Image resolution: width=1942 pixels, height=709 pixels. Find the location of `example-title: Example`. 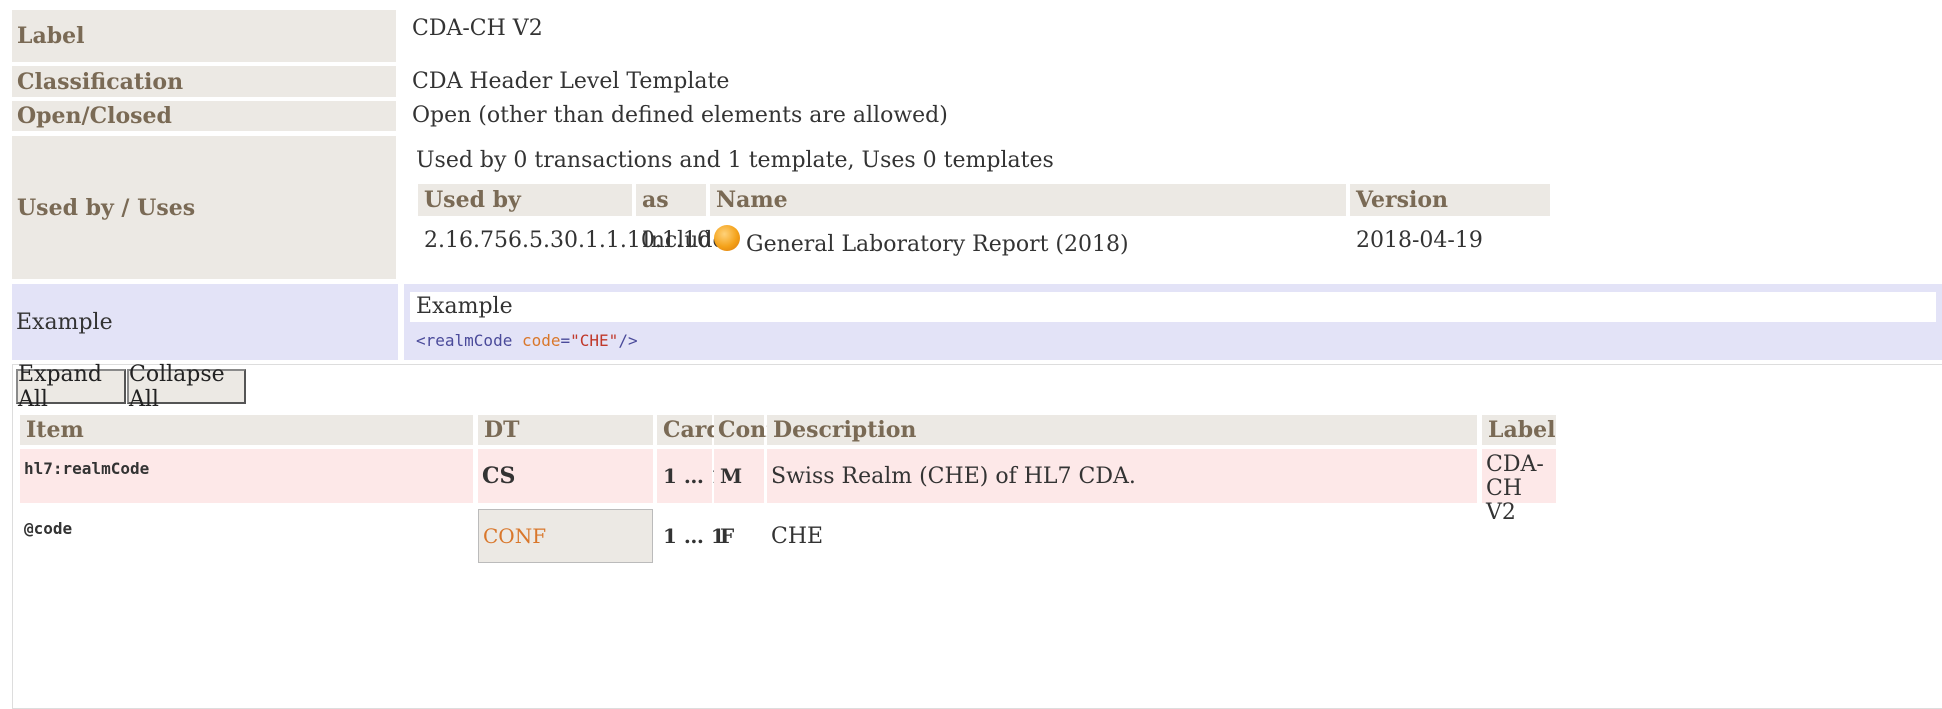

example-title: Example is located at coordinates (1173, 307).